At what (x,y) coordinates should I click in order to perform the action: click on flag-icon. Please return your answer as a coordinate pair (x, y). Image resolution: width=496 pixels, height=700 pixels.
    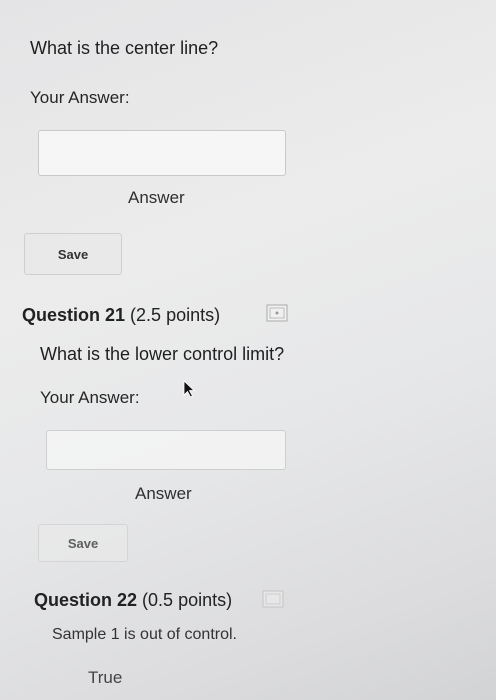
    Looking at the image, I should click on (277, 313).